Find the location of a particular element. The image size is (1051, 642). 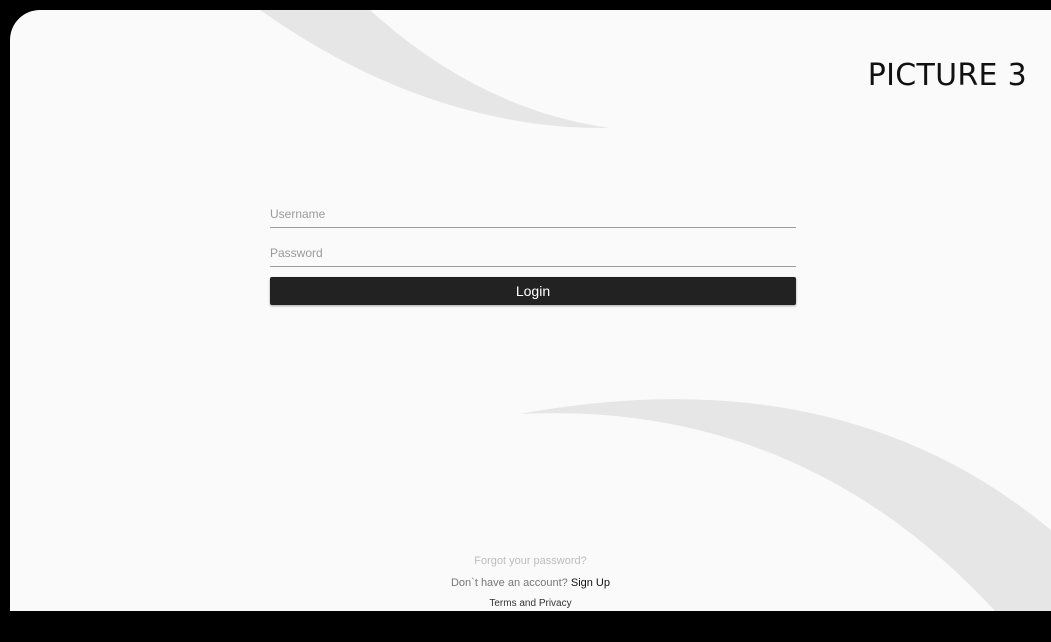

forgot-password-link: Forgot your password? is located at coordinates (530, 561).